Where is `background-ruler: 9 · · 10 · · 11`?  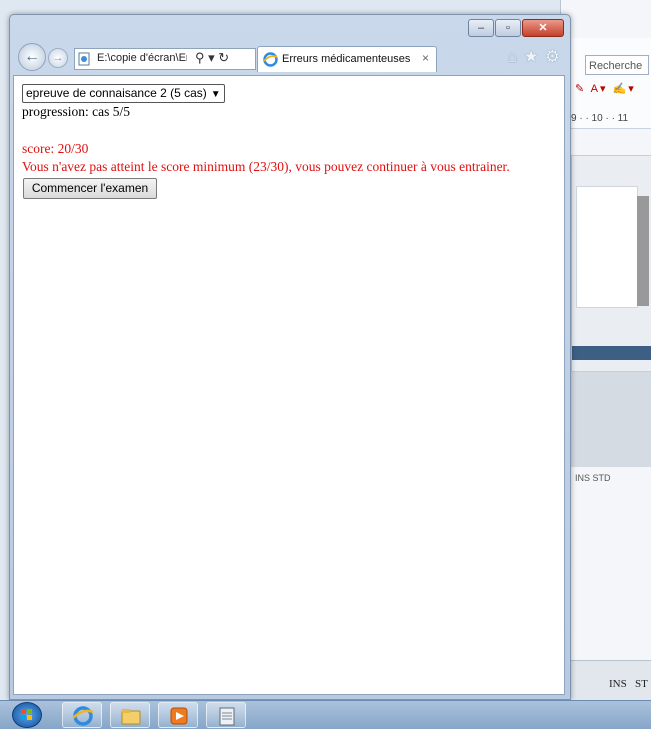 background-ruler: 9 · · 10 · · 11 is located at coordinates (600, 118).